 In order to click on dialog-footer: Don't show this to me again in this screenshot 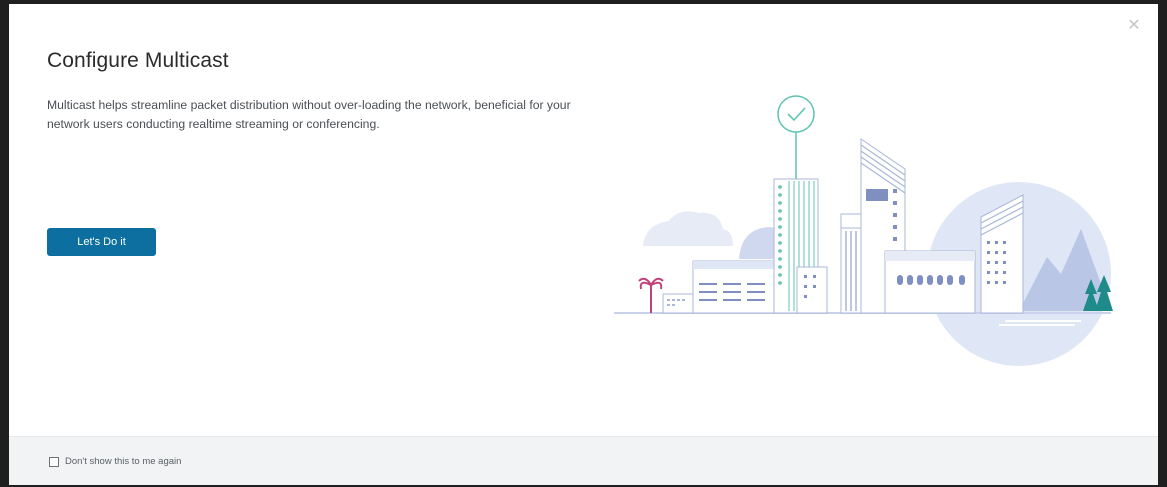, I will do `click(583, 460)`.